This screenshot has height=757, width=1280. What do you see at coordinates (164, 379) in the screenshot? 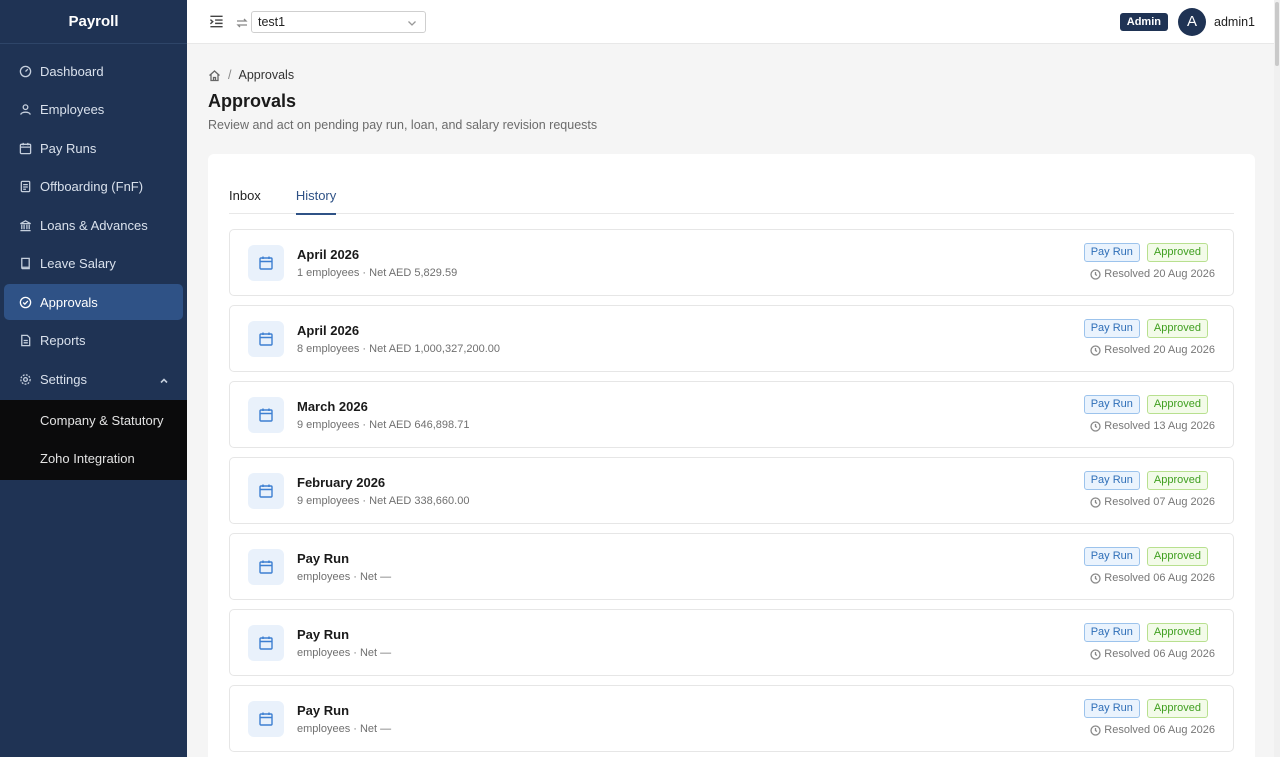
I see `chevron-up-icon` at bounding box center [164, 379].